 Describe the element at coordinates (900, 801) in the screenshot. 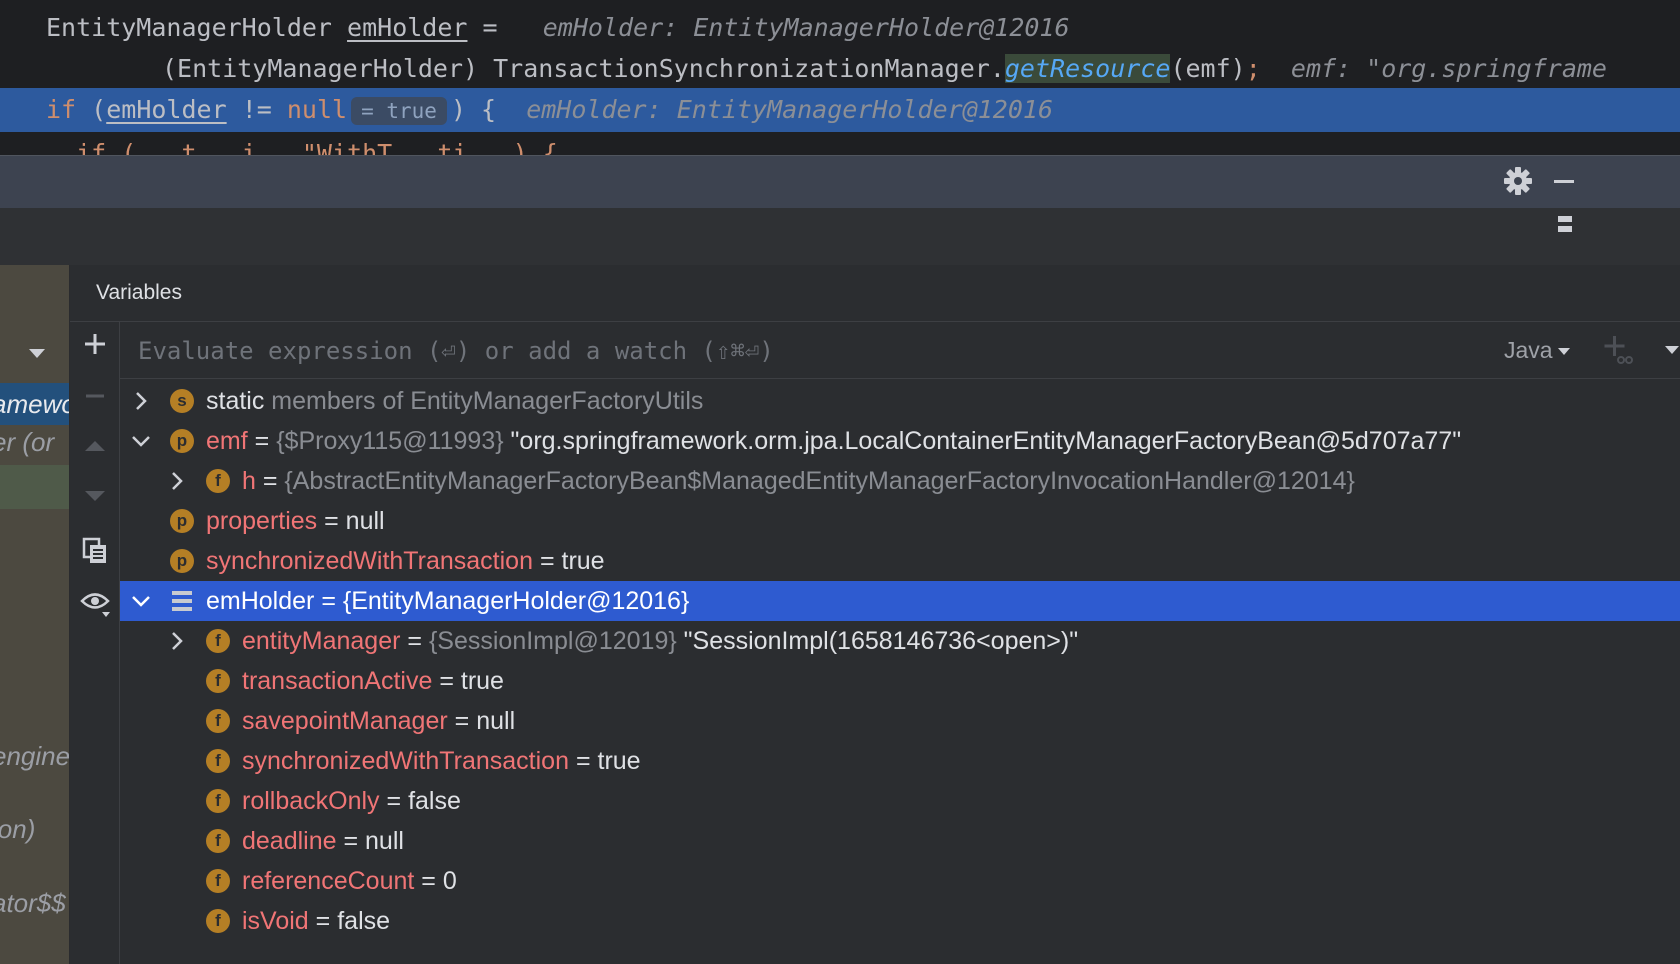

I see `tree-row: f rollbackOnly = false` at that location.